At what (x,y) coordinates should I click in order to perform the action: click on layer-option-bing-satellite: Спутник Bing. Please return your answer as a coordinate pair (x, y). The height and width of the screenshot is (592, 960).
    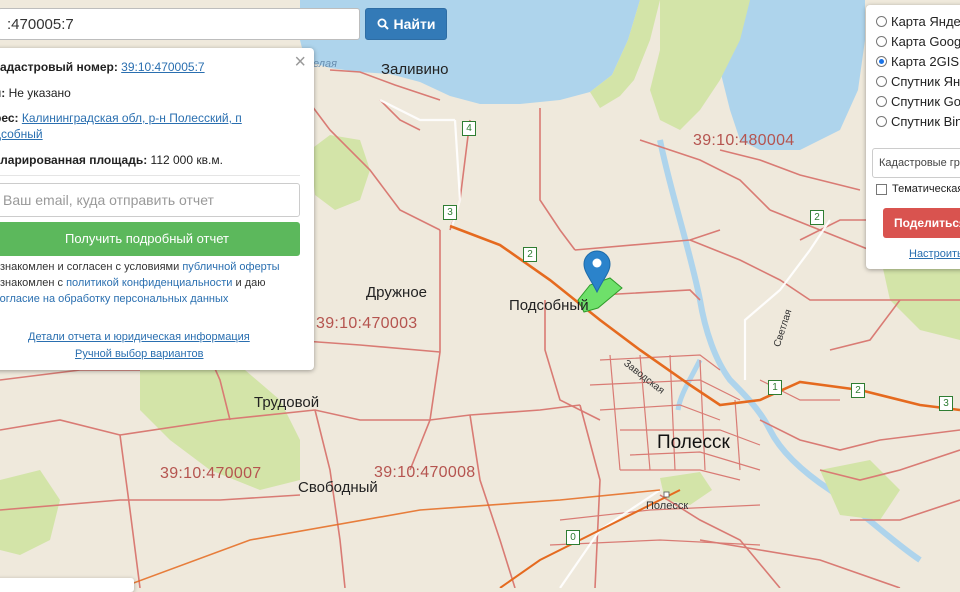
    Looking at the image, I should click on (918, 121).